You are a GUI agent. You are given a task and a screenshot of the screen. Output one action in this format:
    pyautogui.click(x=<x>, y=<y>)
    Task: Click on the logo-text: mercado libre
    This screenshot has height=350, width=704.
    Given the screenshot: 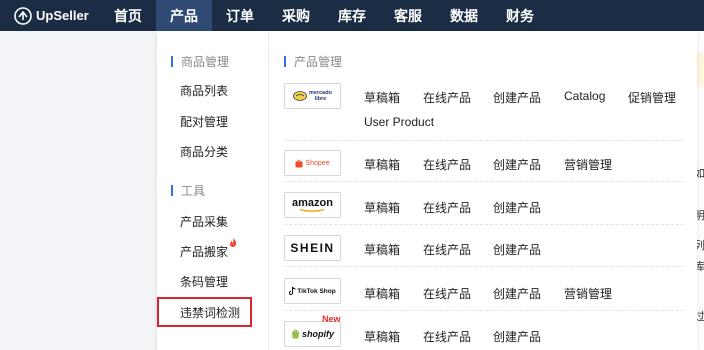 What is the action you would take?
    pyautogui.click(x=320, y=96)
    